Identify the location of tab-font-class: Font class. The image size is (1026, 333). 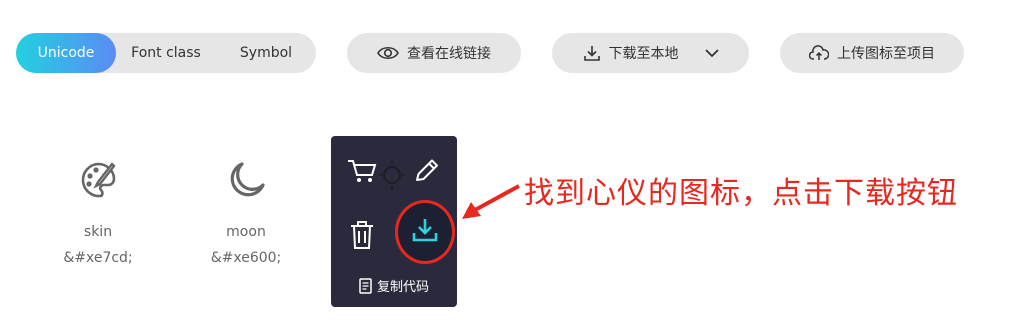
(166, 53).